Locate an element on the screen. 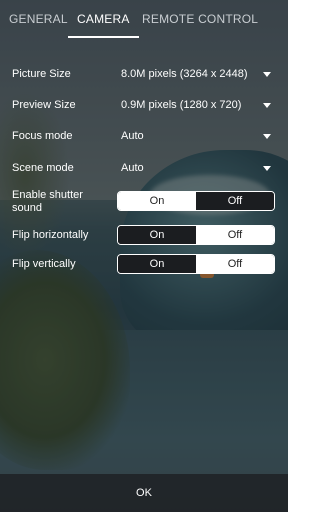  shutter-sound-off-option: Off is located at coordinates (235, 201).